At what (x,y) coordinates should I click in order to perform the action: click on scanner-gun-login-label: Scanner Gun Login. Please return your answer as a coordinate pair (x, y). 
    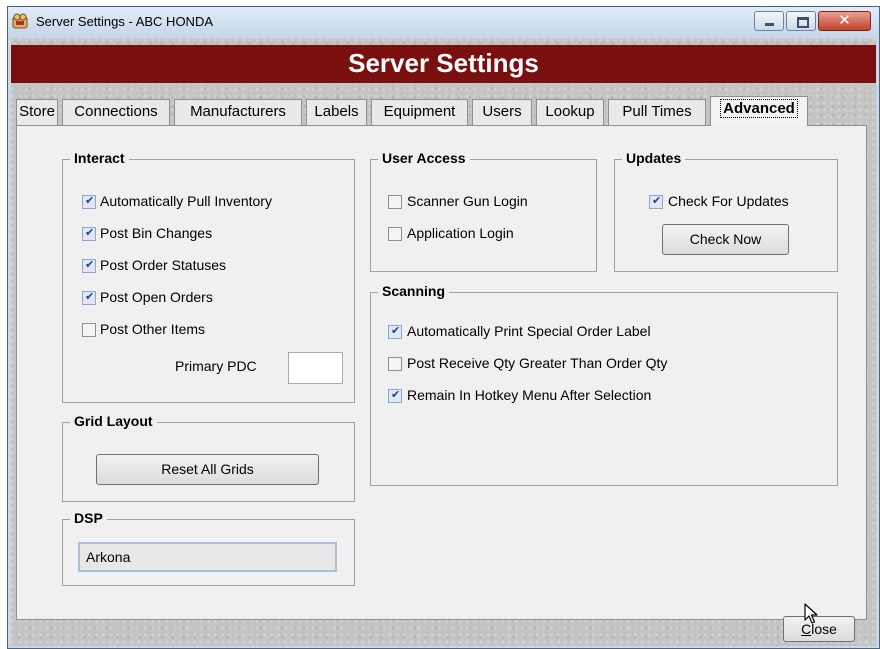
    Looking at the image, I should click on (467, 201).